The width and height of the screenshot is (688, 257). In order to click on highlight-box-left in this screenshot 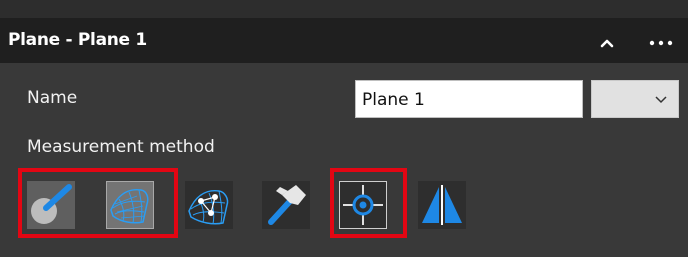, I will do `click(98, 203)`.